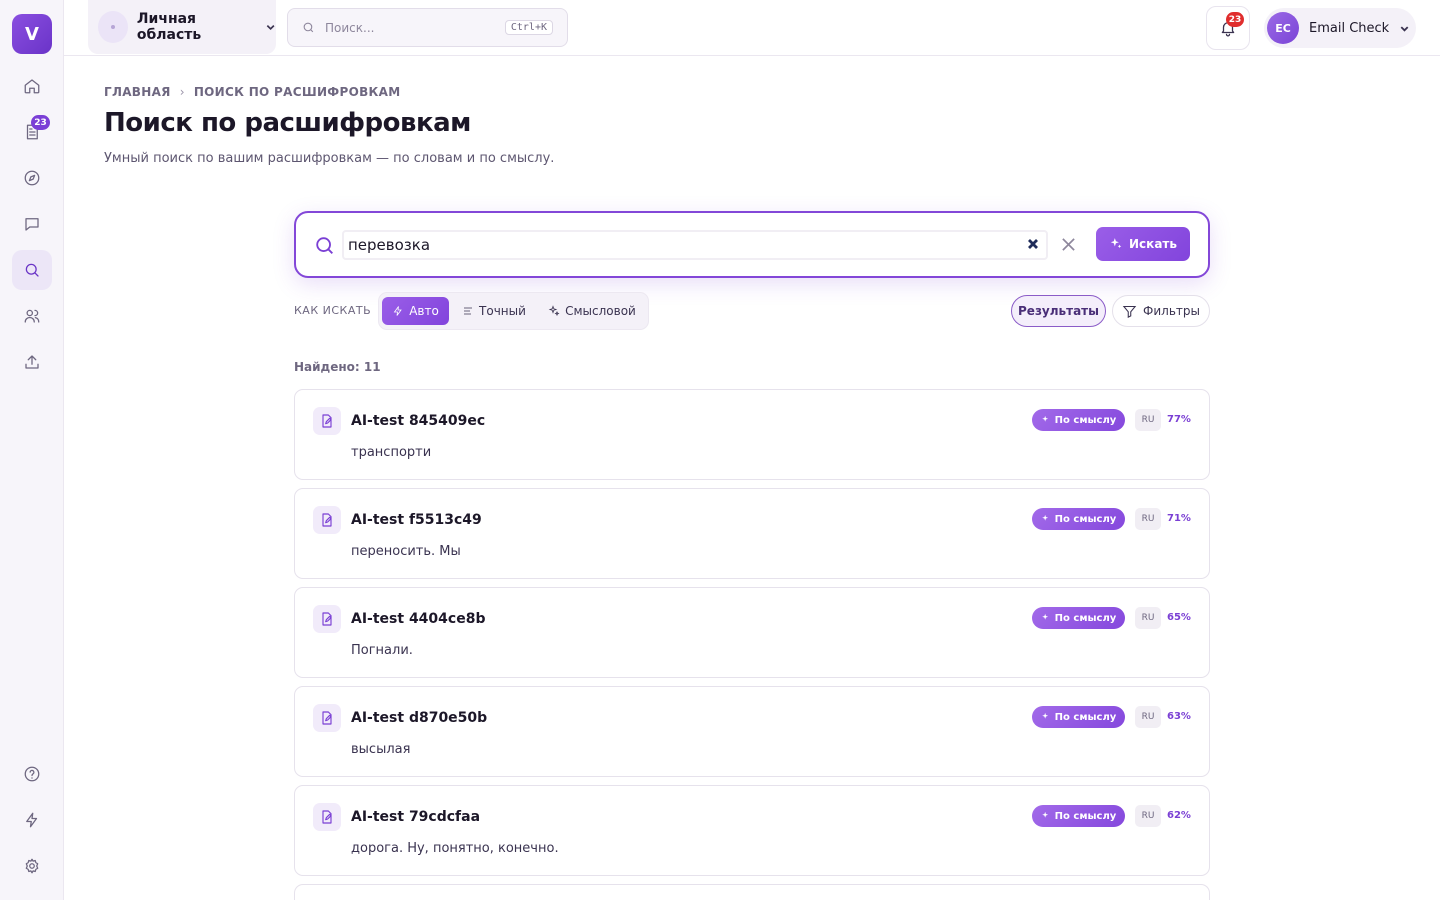  What do you see at coordinates (32, 866) in the screenshot?
I see `settings-gear-icon` at bounding box center [32, 866].